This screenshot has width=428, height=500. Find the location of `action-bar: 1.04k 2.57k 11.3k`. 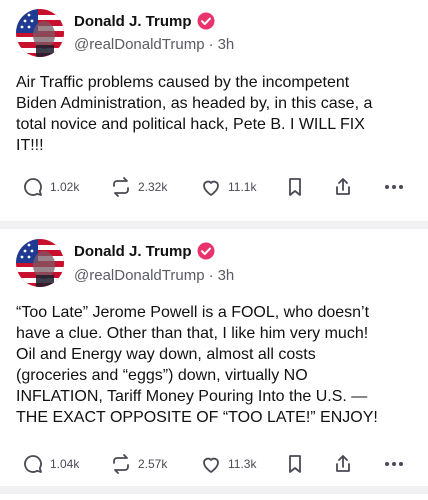

action-bar: 1.04k 2.57k 11.3k is located at coordinates (214, 465).